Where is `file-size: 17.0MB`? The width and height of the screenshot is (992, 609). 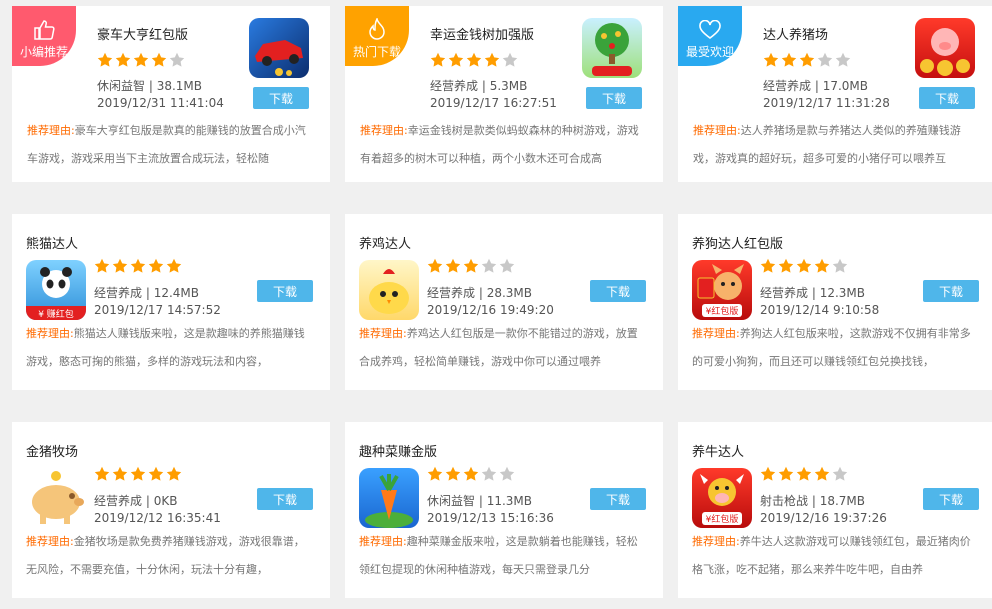 file-size: 17.0MB is located at coordinates (845, 86).